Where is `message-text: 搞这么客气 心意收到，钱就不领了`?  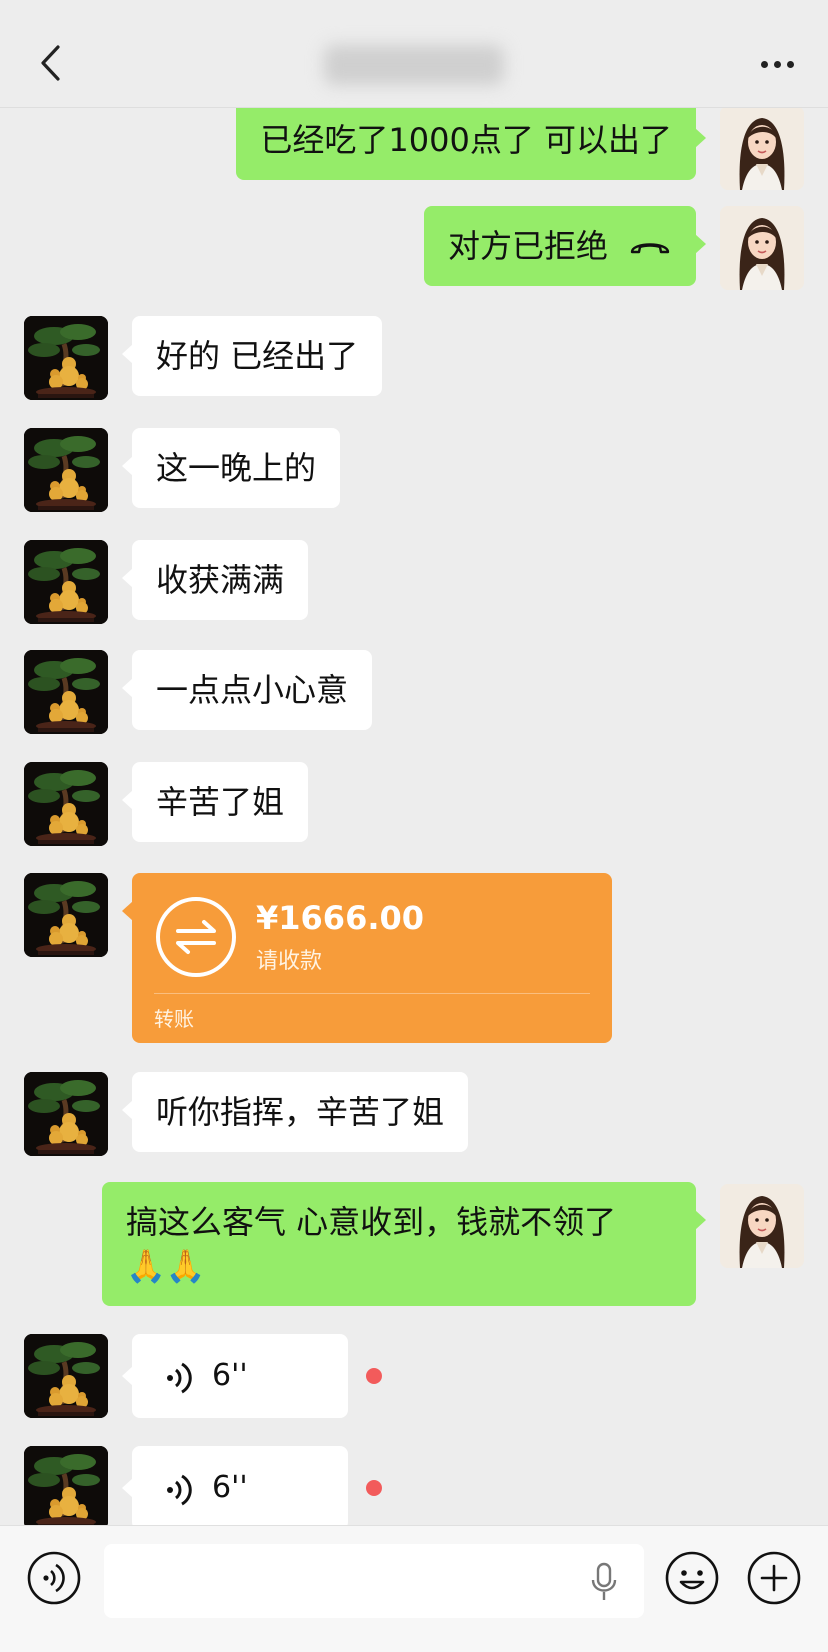
message-text: 搞这么客气 心意收到，钱就不领了 is located at coordinates (371, 1222).